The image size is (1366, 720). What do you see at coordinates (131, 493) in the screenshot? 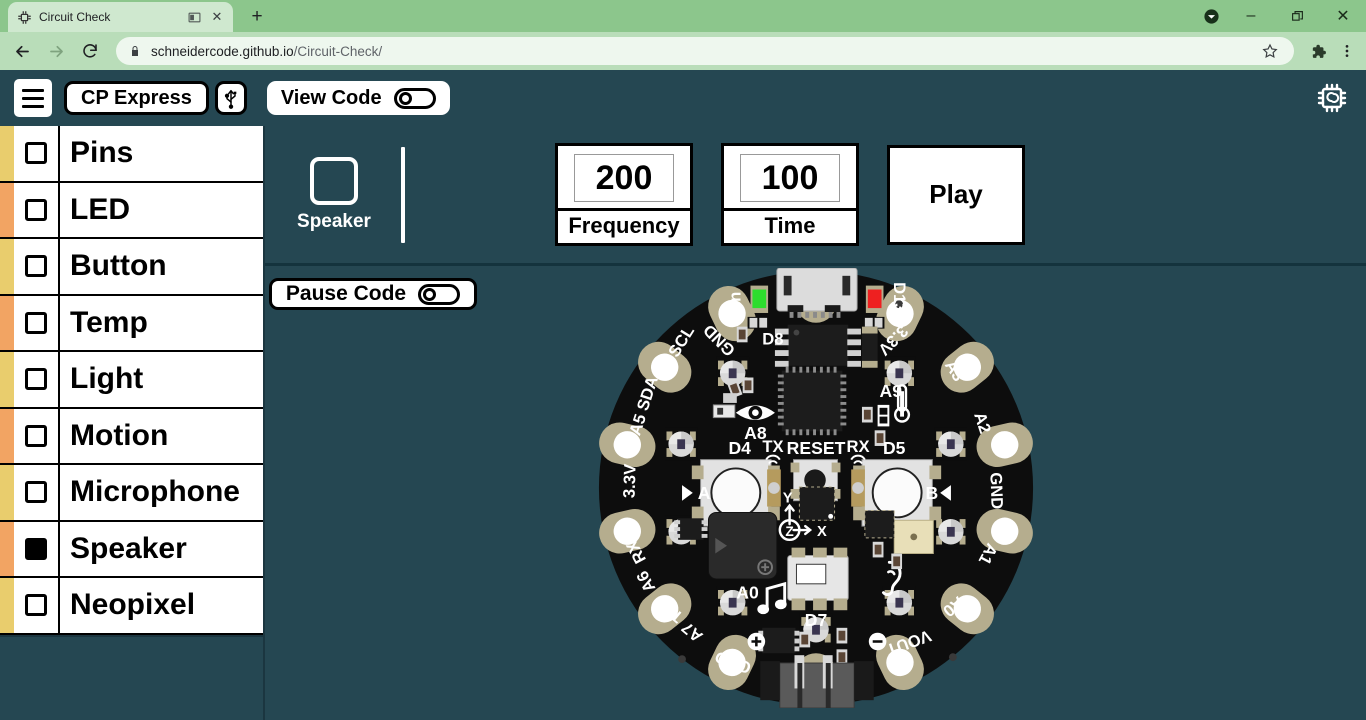
I see `sidebar-item-microphone: Microphone` at bounding box center [131, 493].